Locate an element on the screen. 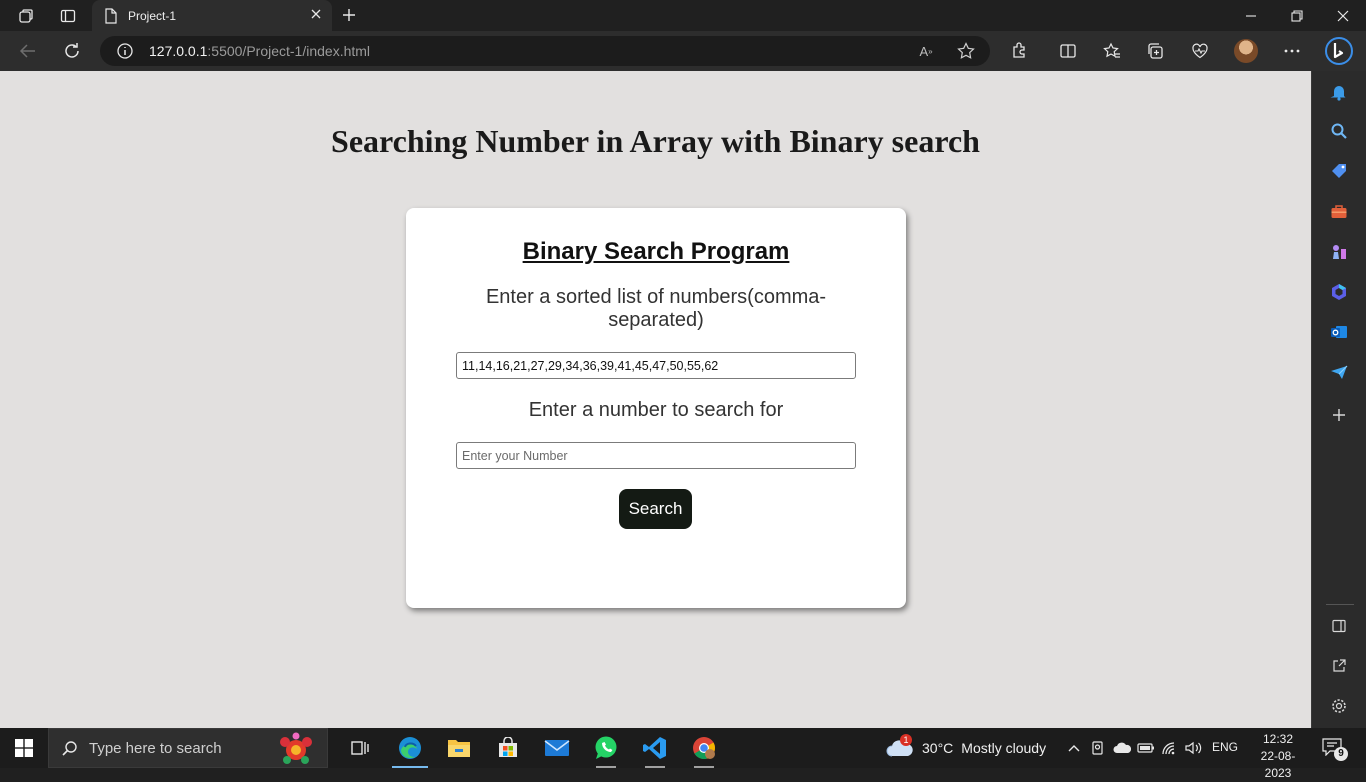  tab-project-1: Project-1 is located at coordinates (212, 15).